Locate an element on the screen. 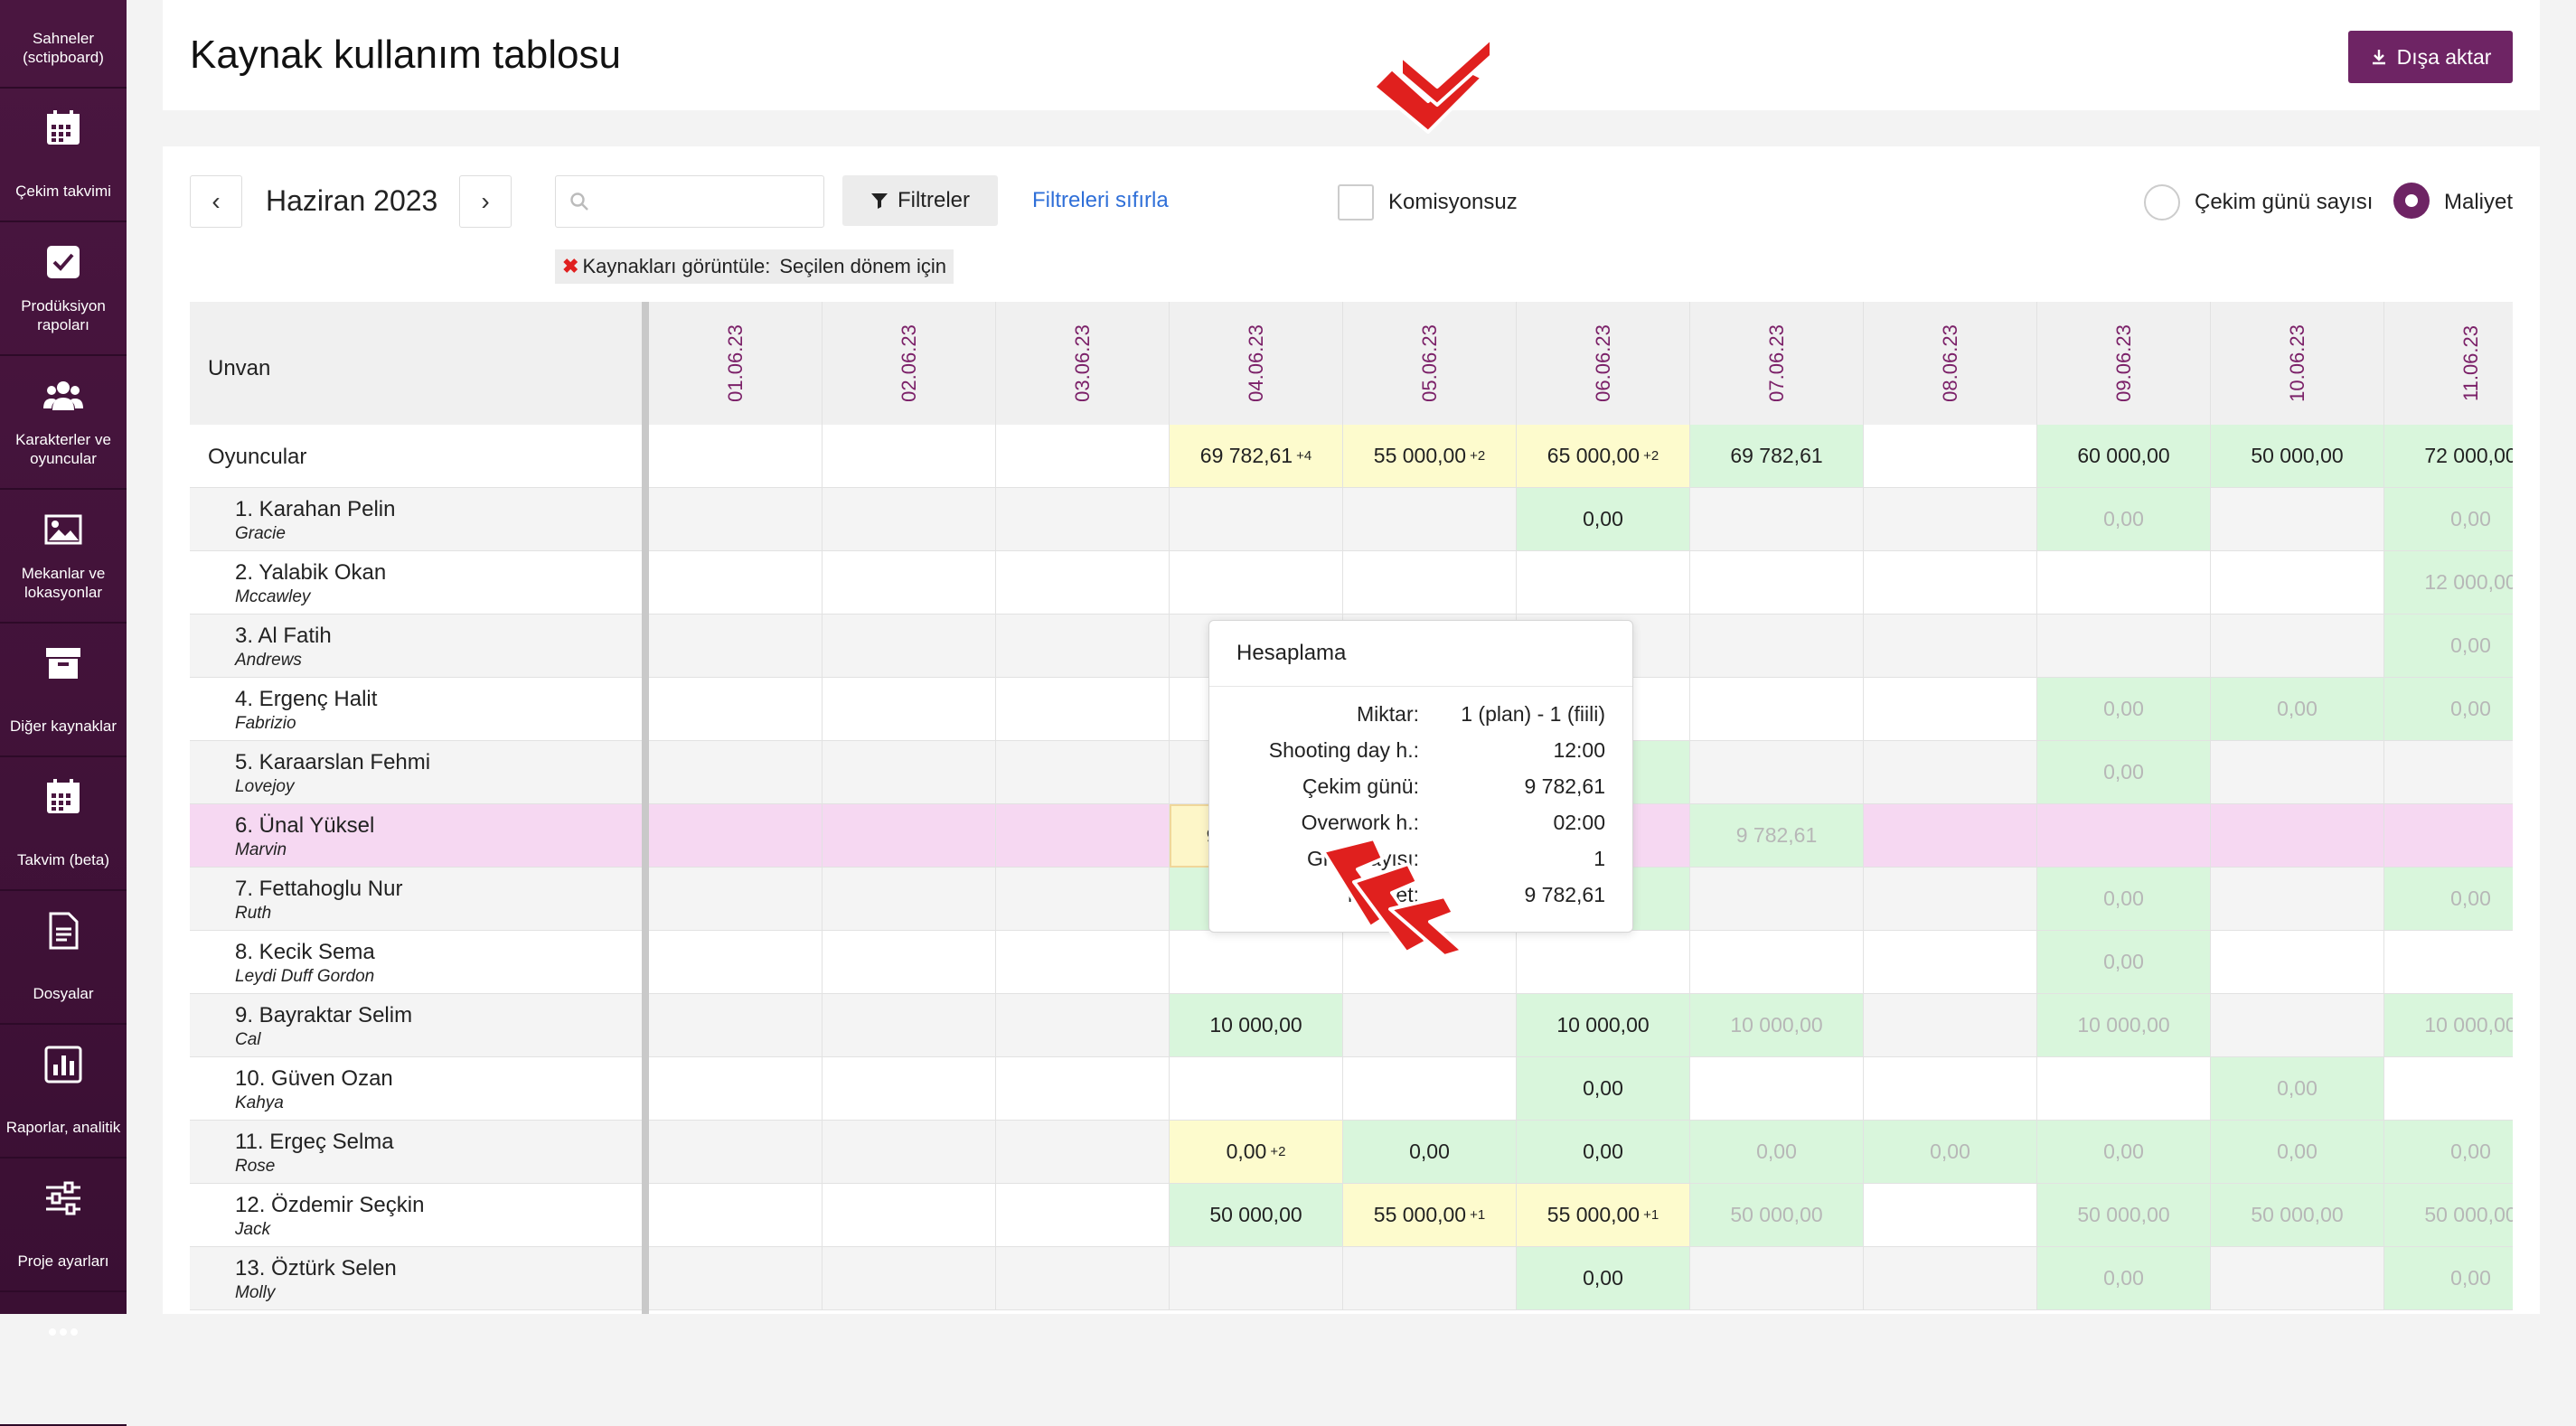  table-row: 13. Öztürk Selen Molly 0,00 0,00 0,00 is located at coordinates (1352, 1278).